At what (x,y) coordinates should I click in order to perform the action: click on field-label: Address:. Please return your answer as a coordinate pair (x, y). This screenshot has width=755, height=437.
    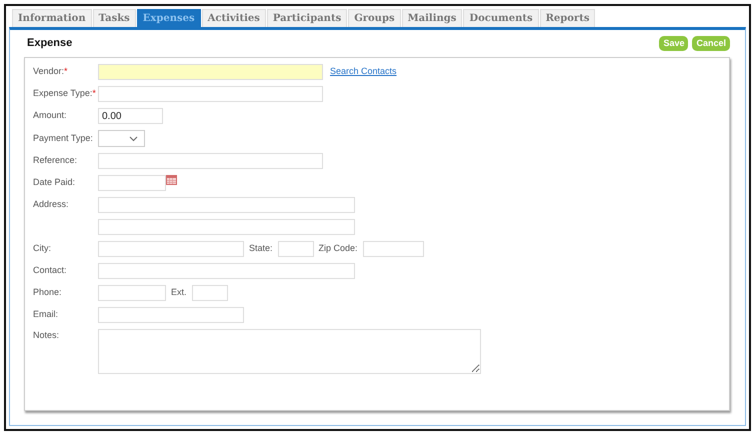
    Looking at the image, I should click on (51, 204).